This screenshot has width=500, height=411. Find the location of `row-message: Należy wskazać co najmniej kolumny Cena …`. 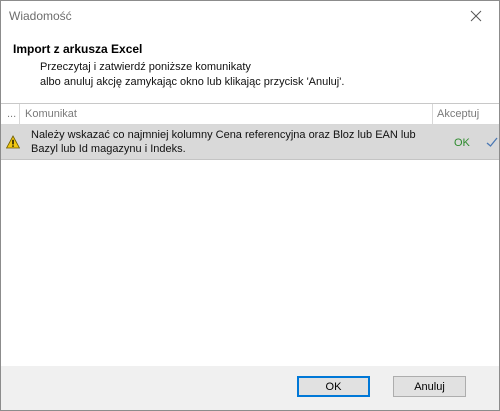

row-message: Należy wskazać co najmniej kolumny Cena … is located at coordinates (223, 142).